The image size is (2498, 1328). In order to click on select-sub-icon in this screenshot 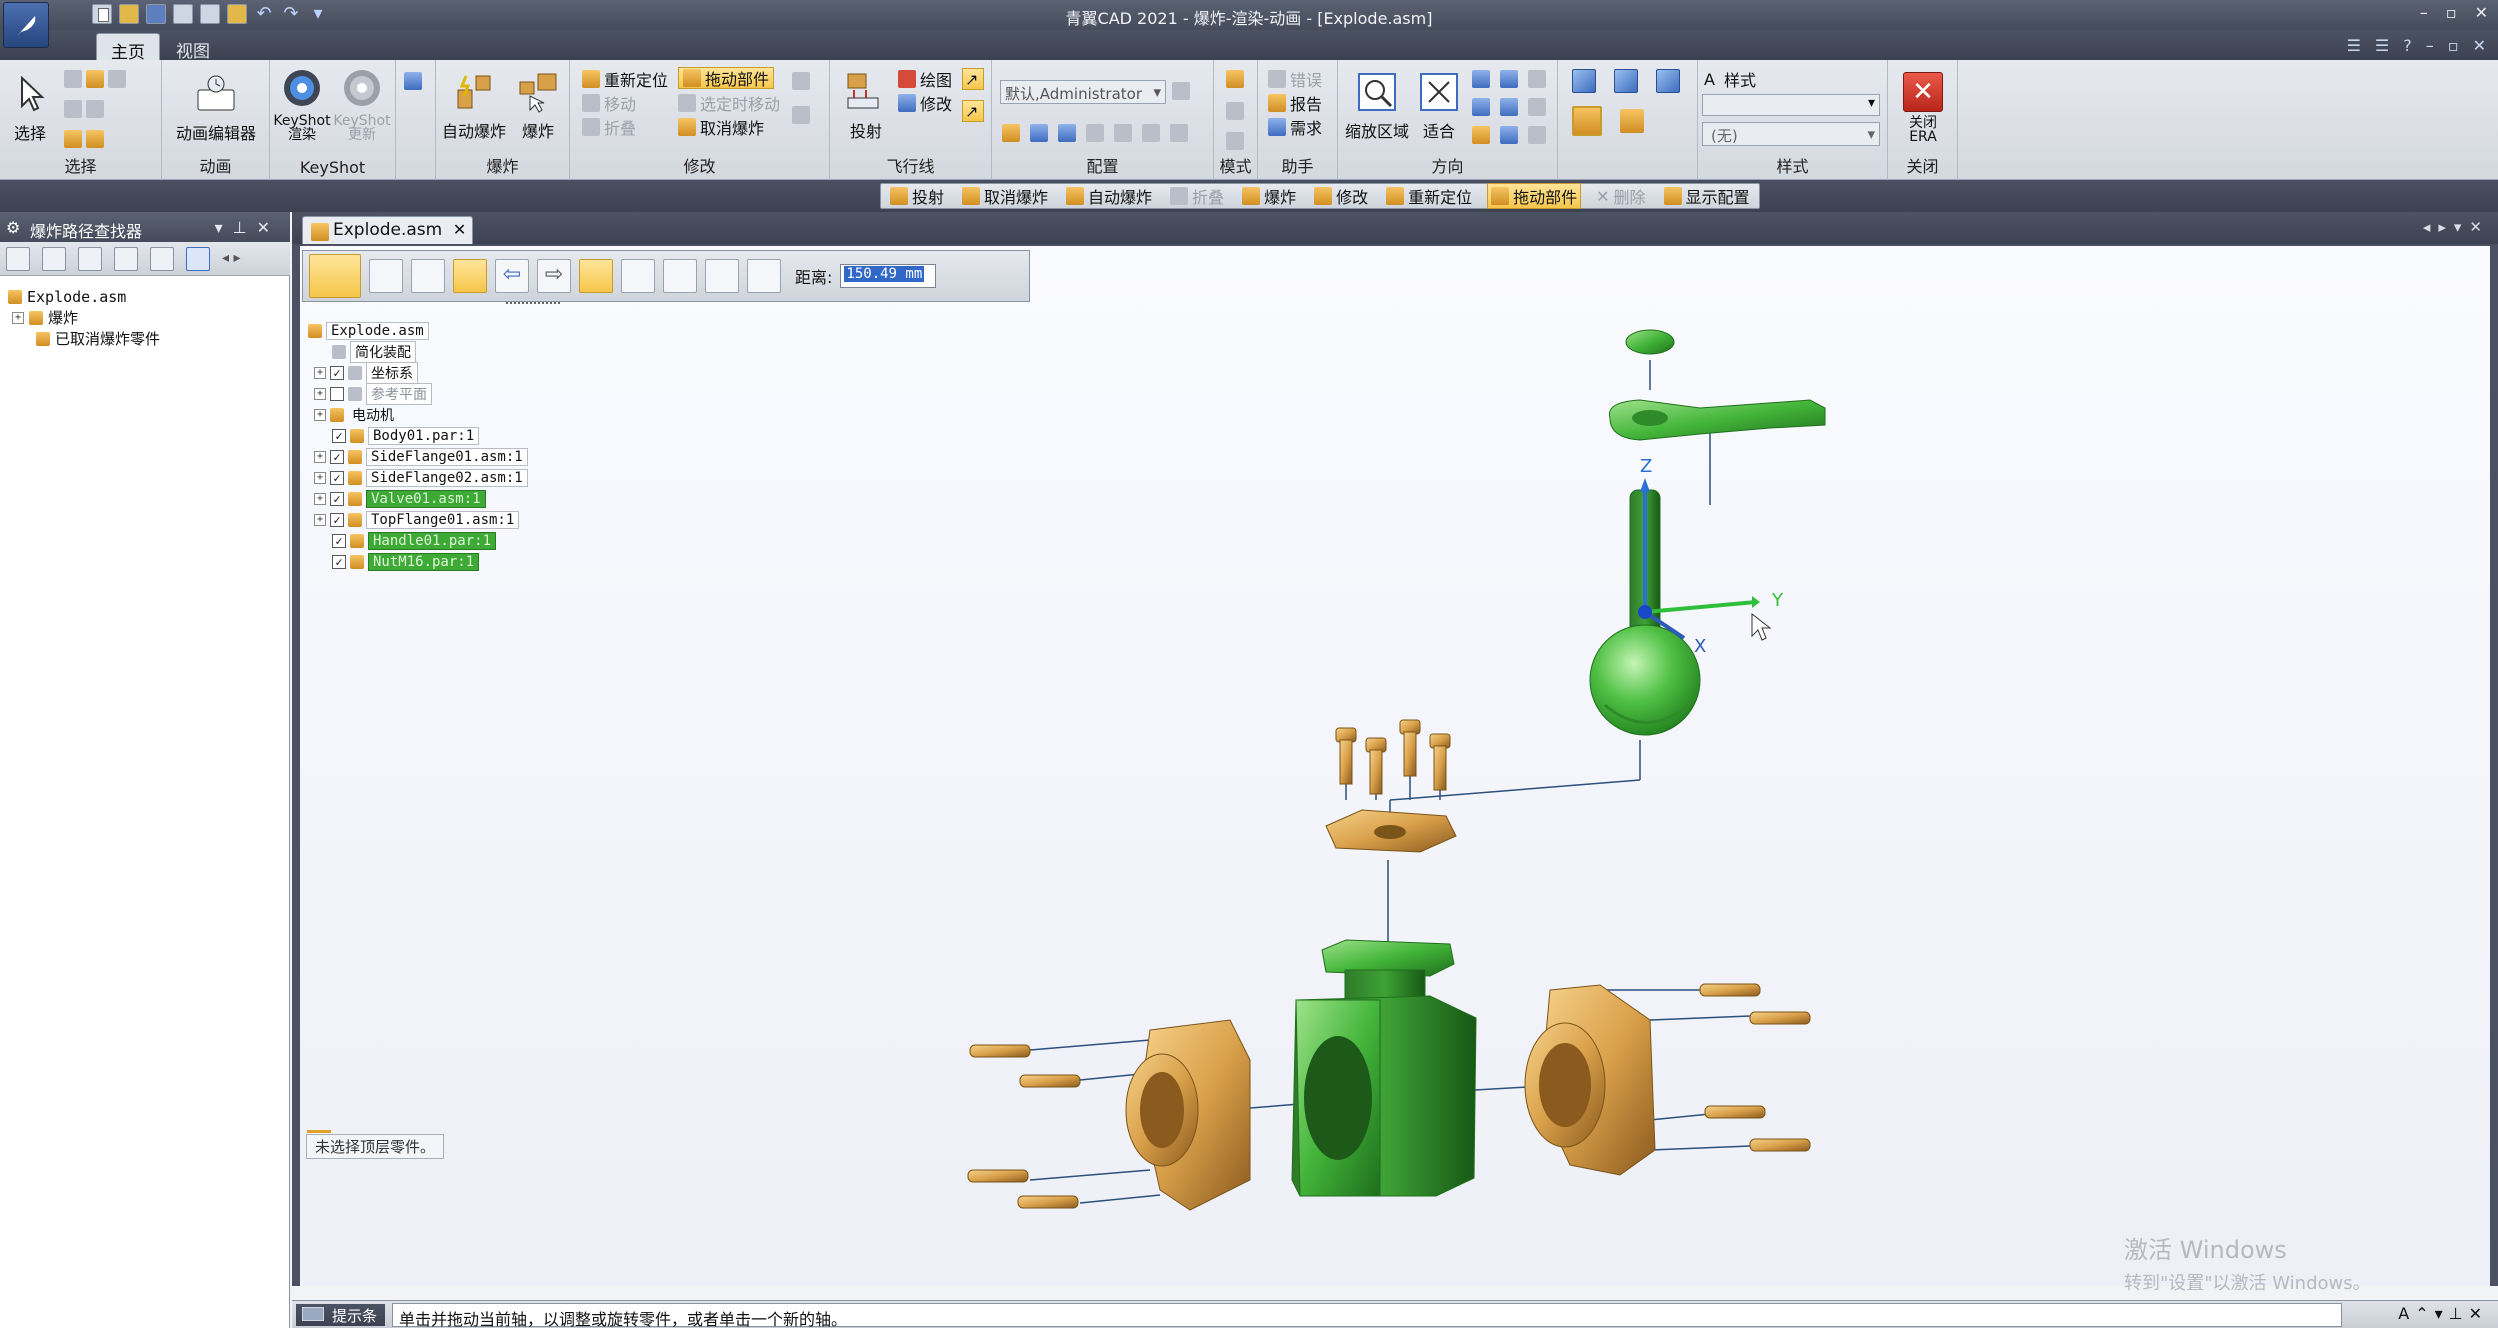, I will do `click(95, 139)`.